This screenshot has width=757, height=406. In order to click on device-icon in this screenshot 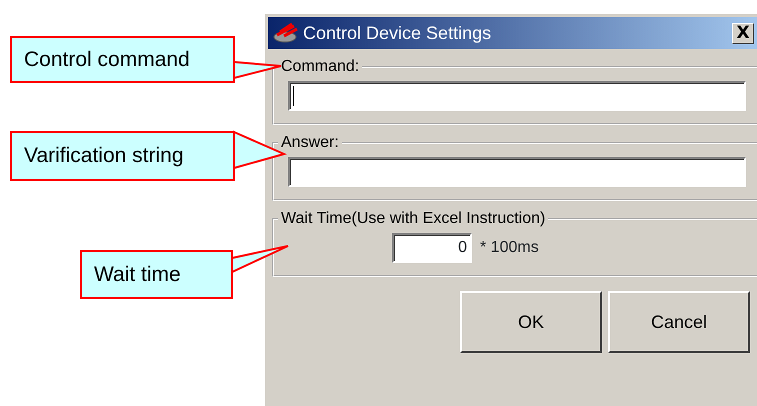, I will do `click(286, 33)`.